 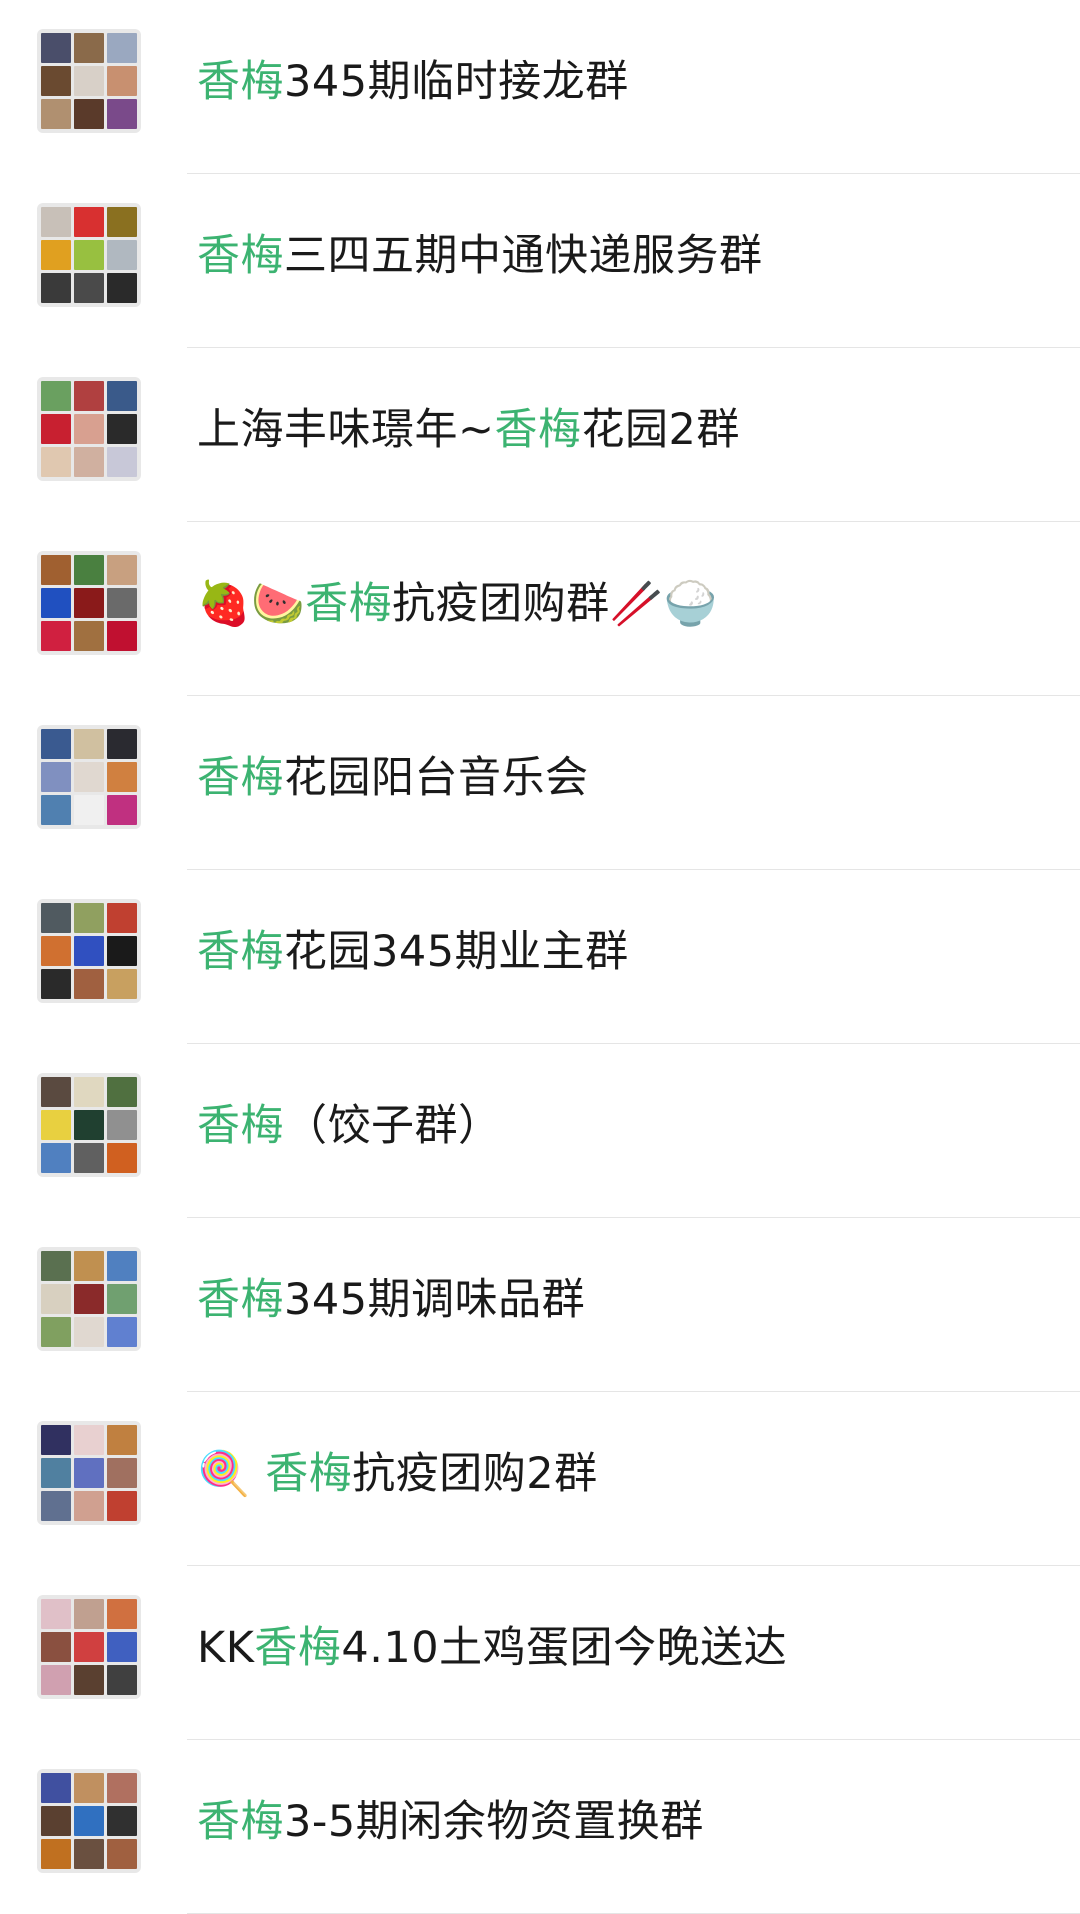 I want to click on group-chat-row: KK香梅4.10土鸡蛋团今晚送达, so click(x=540, y=1653).